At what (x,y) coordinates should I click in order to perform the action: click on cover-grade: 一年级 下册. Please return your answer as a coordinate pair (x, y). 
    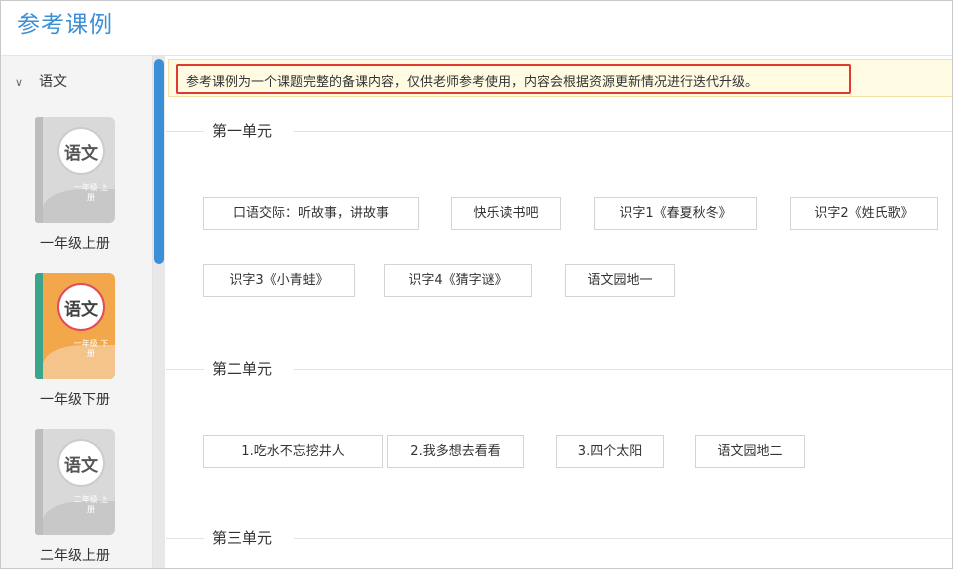
    Looking at the image, I should click on (91, 348).